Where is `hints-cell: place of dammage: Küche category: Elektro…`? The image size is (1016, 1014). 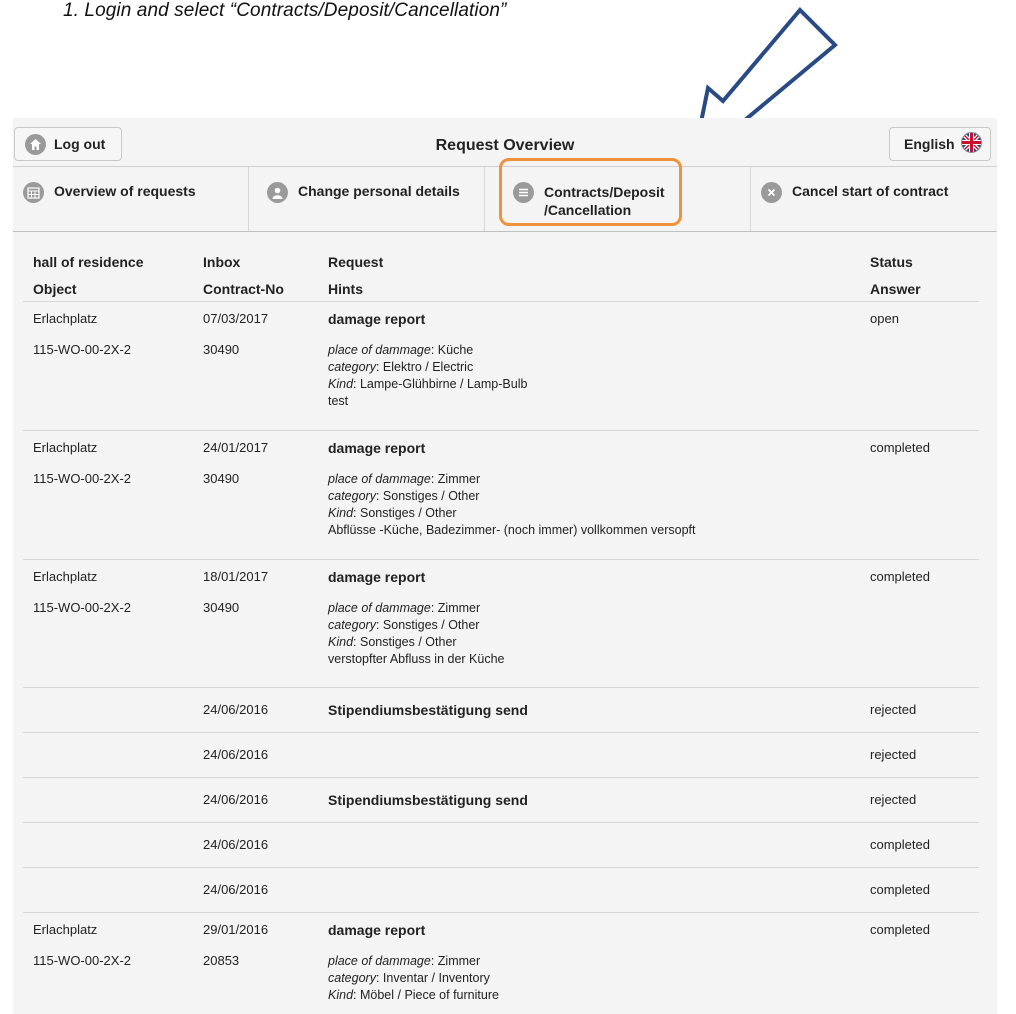
hints-cell: place of dammage: Küche category: Elektro… is located at coordinates (427, 376).